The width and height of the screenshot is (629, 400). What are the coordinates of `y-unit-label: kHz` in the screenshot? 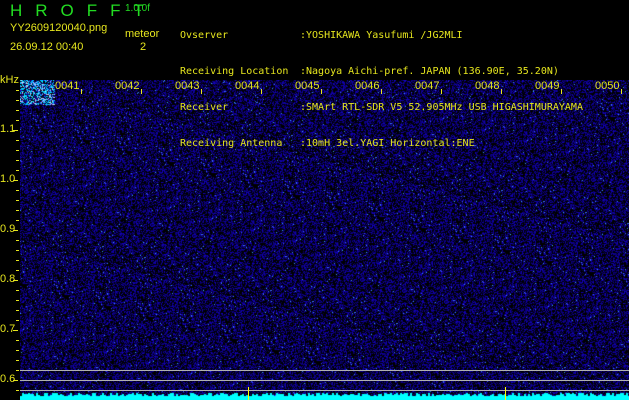 It's located at (9, 80).